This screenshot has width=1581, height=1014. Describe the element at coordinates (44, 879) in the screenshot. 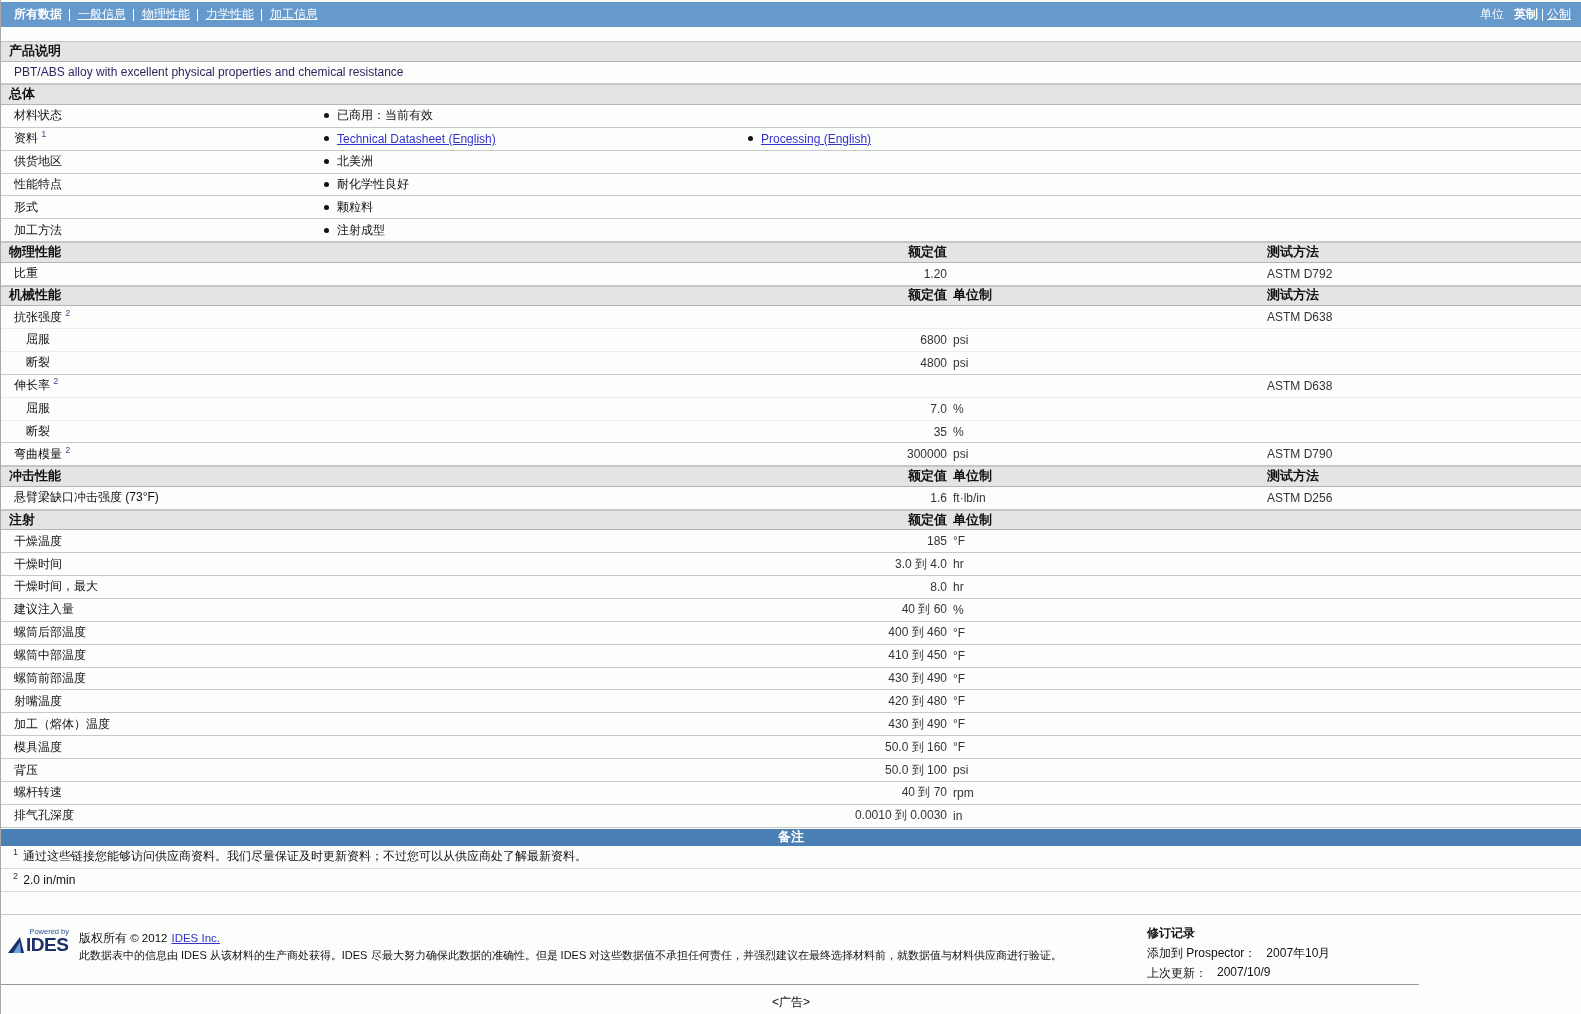

I see `footnote-text: $^{2}$ 2.0 in/min` at that location.